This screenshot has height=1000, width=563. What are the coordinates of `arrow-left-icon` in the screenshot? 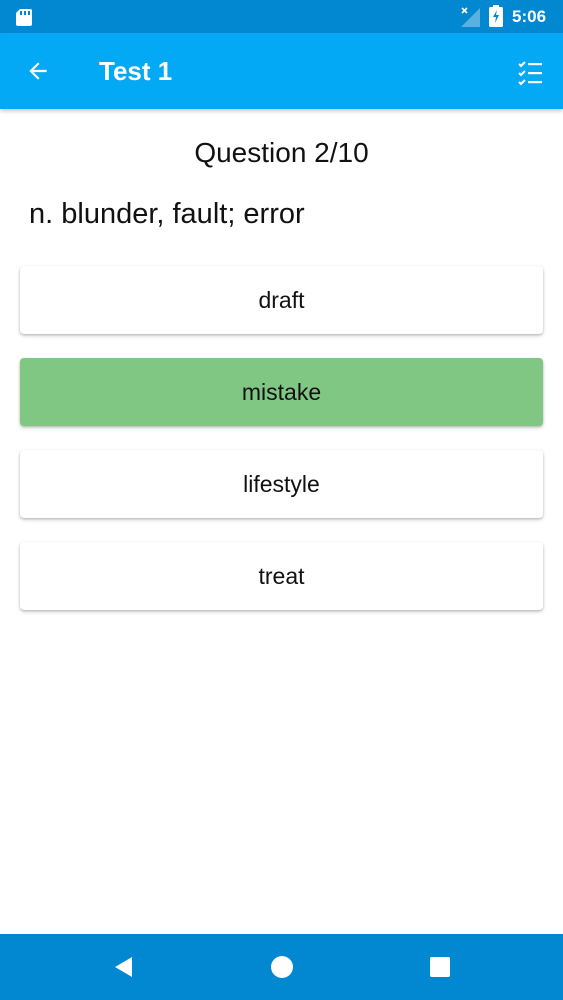 It's located at (38, 71).